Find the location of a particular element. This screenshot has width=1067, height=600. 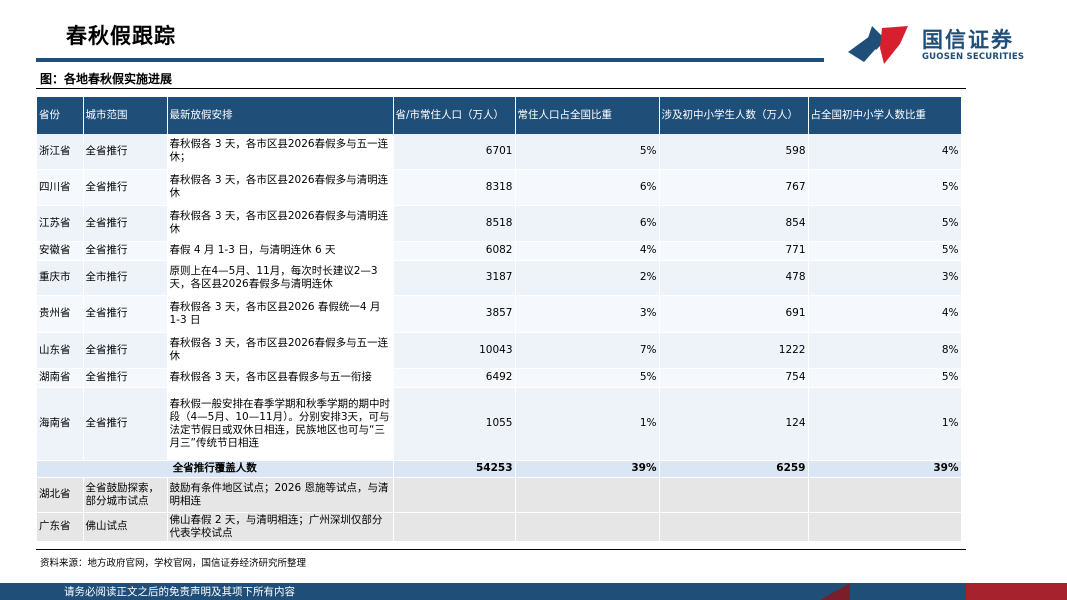

cell-students: 478 is located at coordinates (734, 278).